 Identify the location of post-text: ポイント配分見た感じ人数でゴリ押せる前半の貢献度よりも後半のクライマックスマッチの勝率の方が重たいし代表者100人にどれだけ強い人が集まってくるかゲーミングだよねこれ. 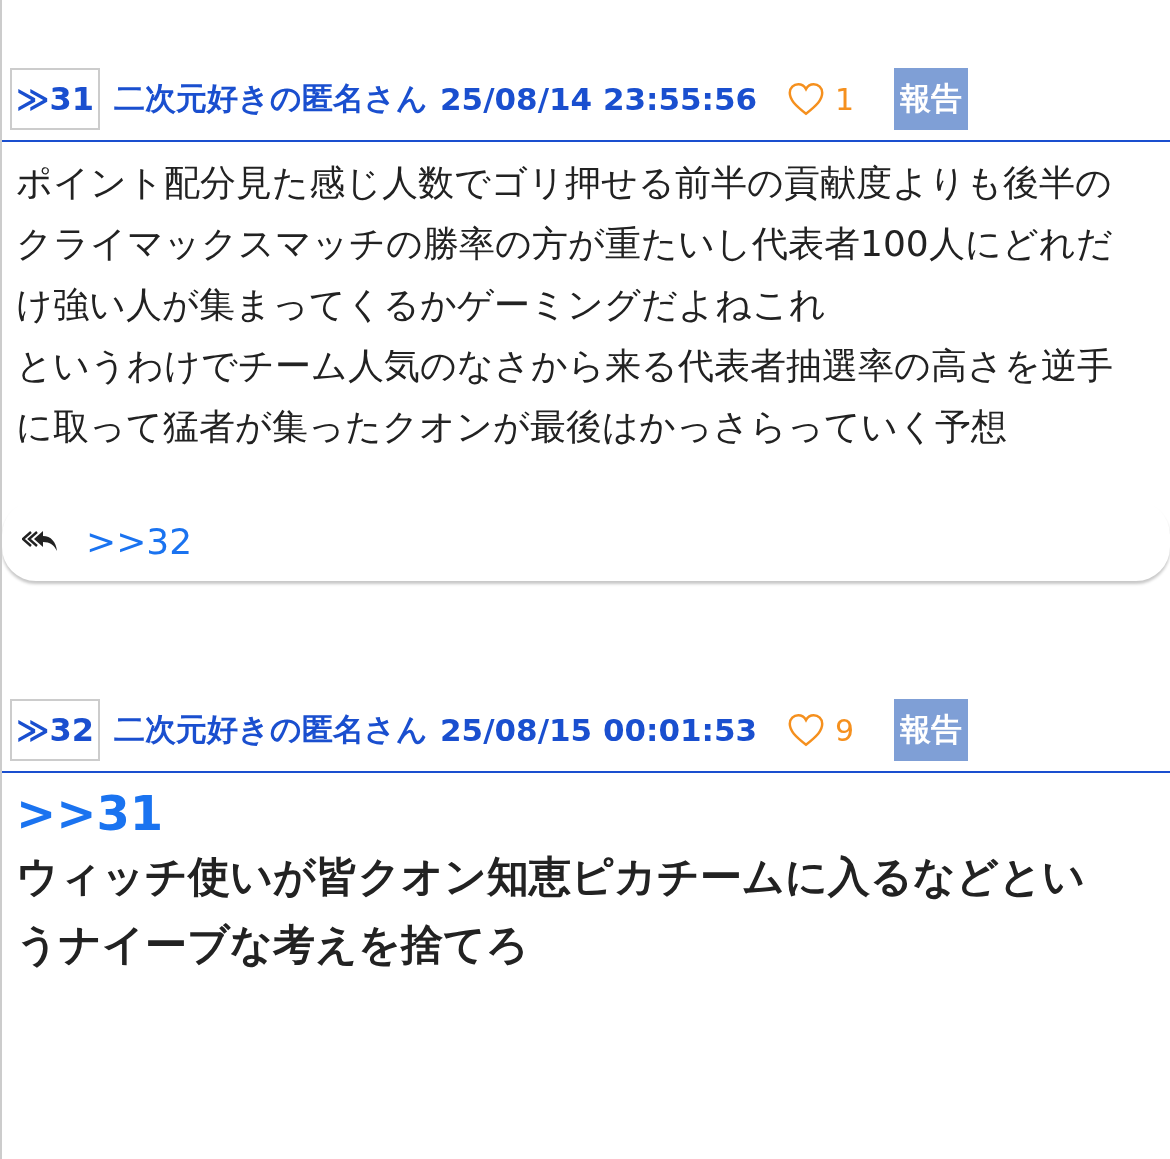
(565, 244).